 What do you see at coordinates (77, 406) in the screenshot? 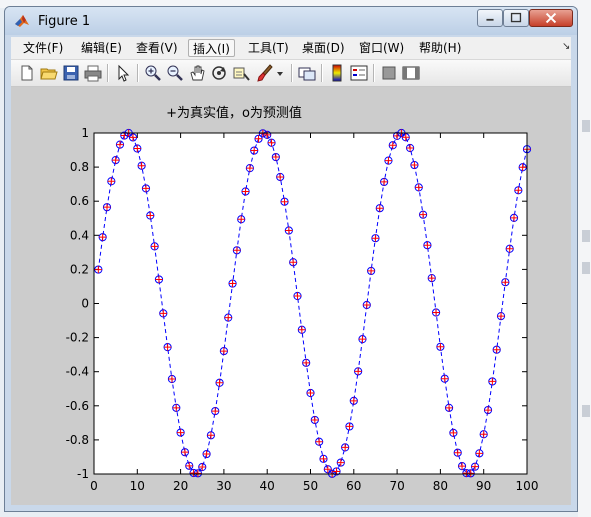
I see `y-tick-label: -0.6` at bounding box center [77, 406].